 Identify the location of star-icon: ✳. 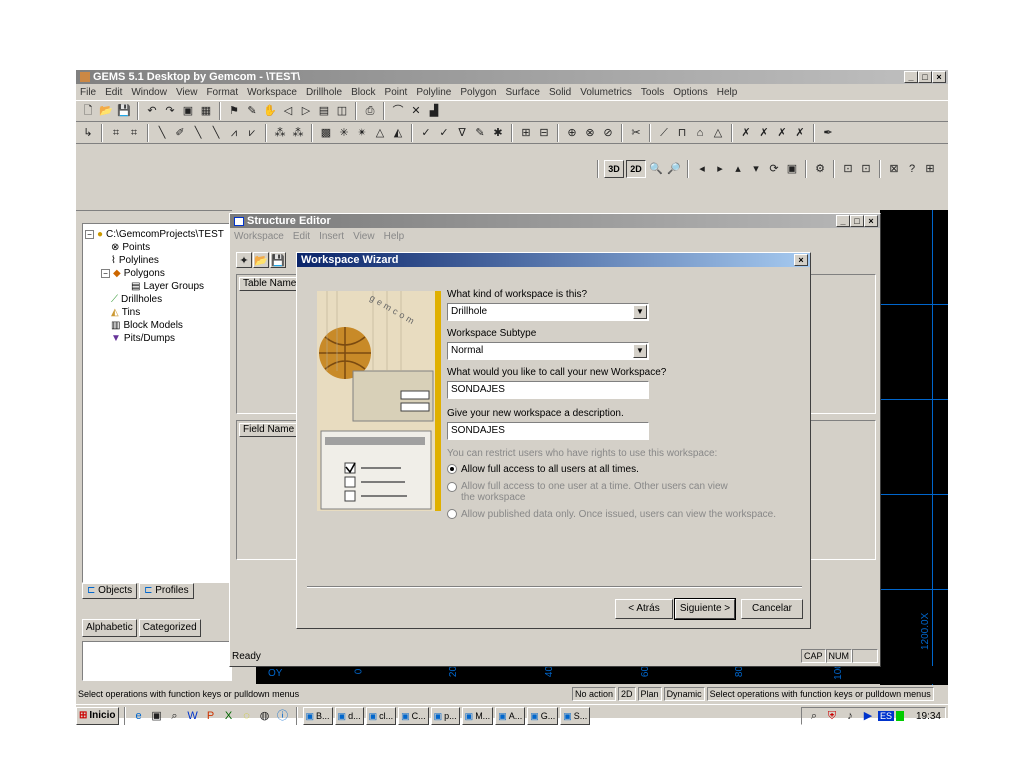
(344, 133).